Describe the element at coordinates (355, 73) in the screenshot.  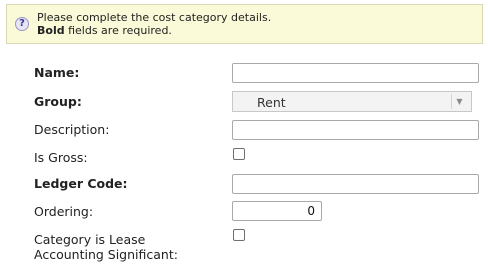
I see `name-input` at that location.